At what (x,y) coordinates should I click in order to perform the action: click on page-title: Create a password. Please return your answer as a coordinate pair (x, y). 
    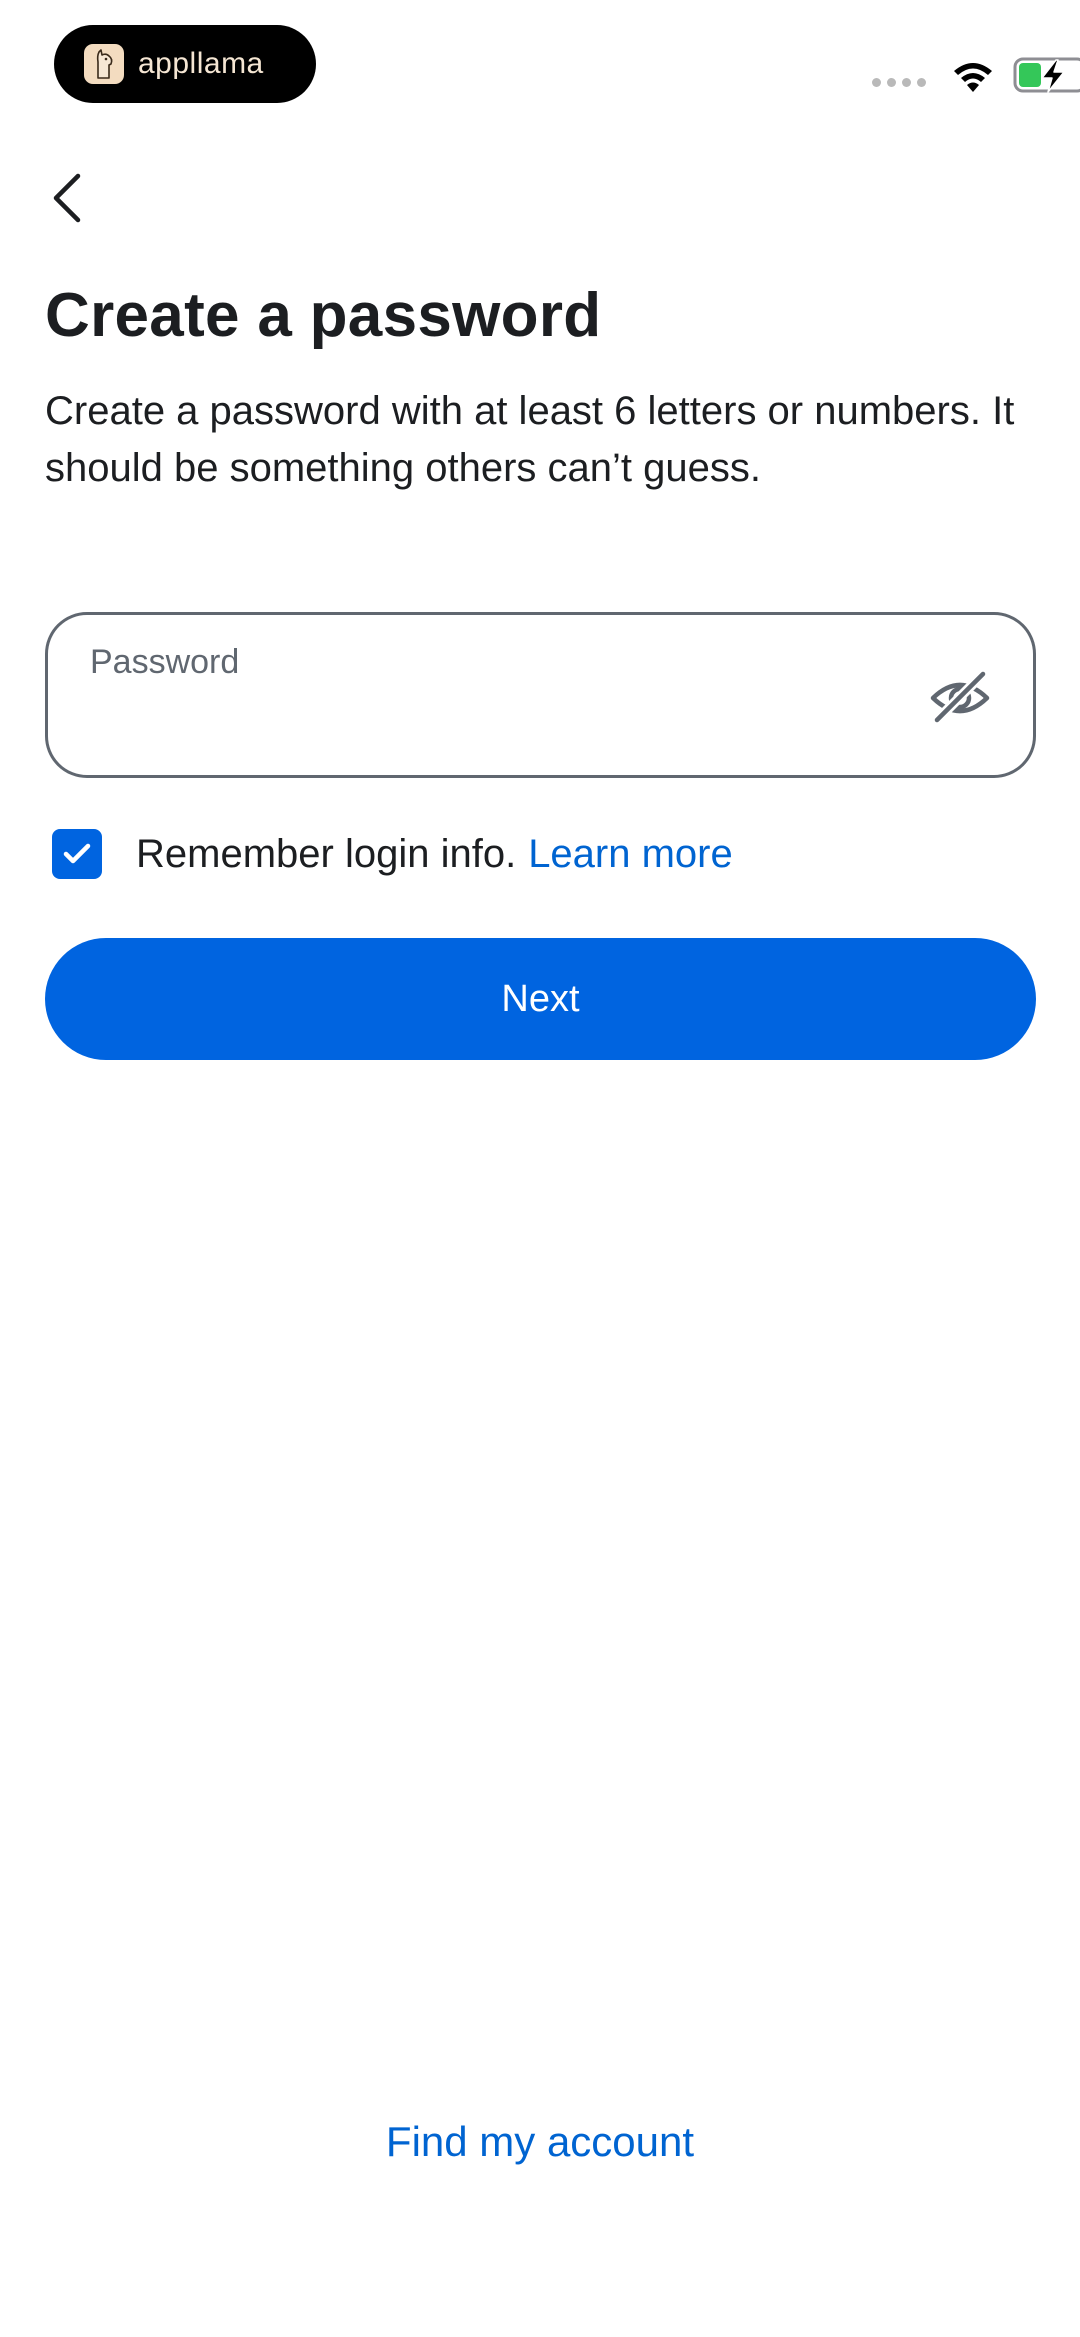
    Looking at the image, I should click on (323, 315).